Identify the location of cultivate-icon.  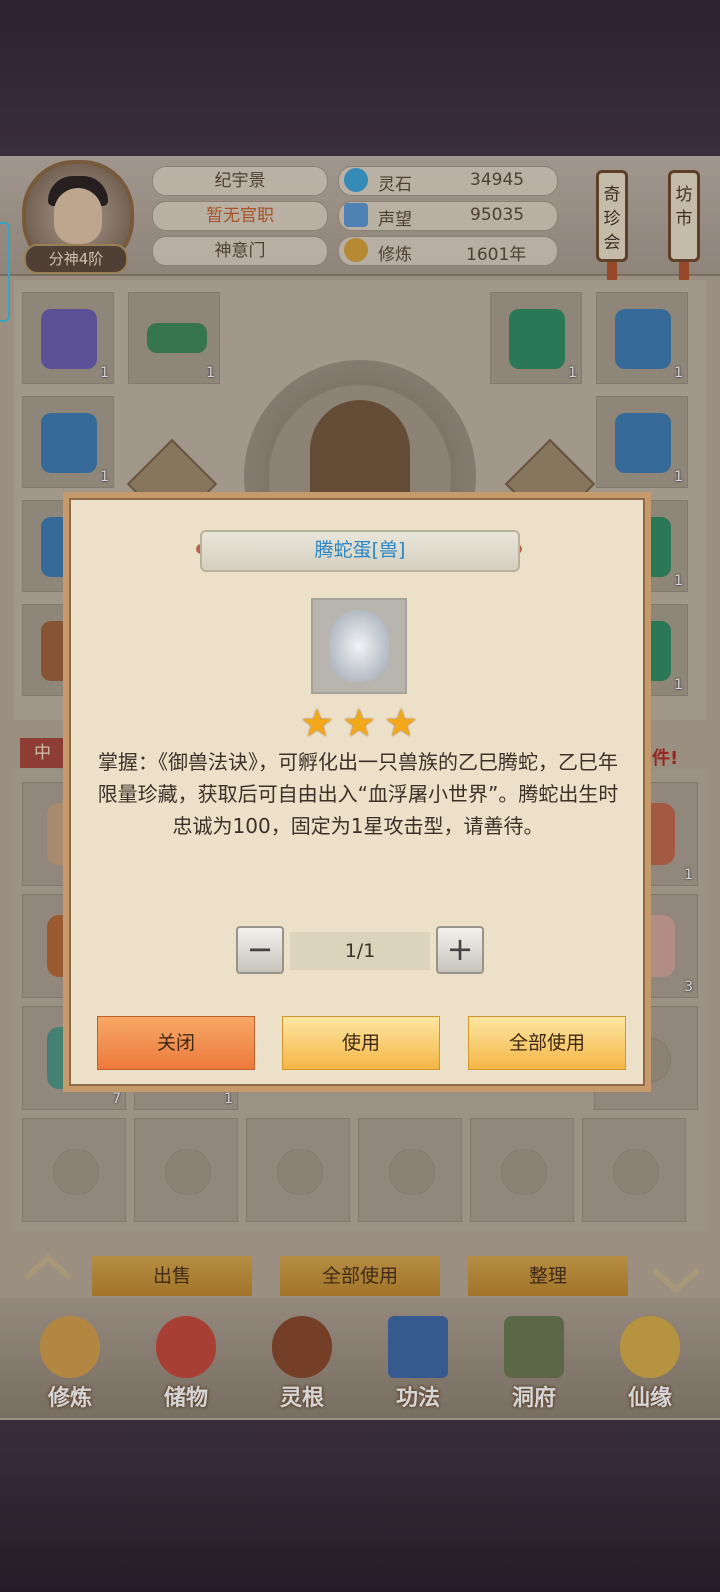
(70, 1347).